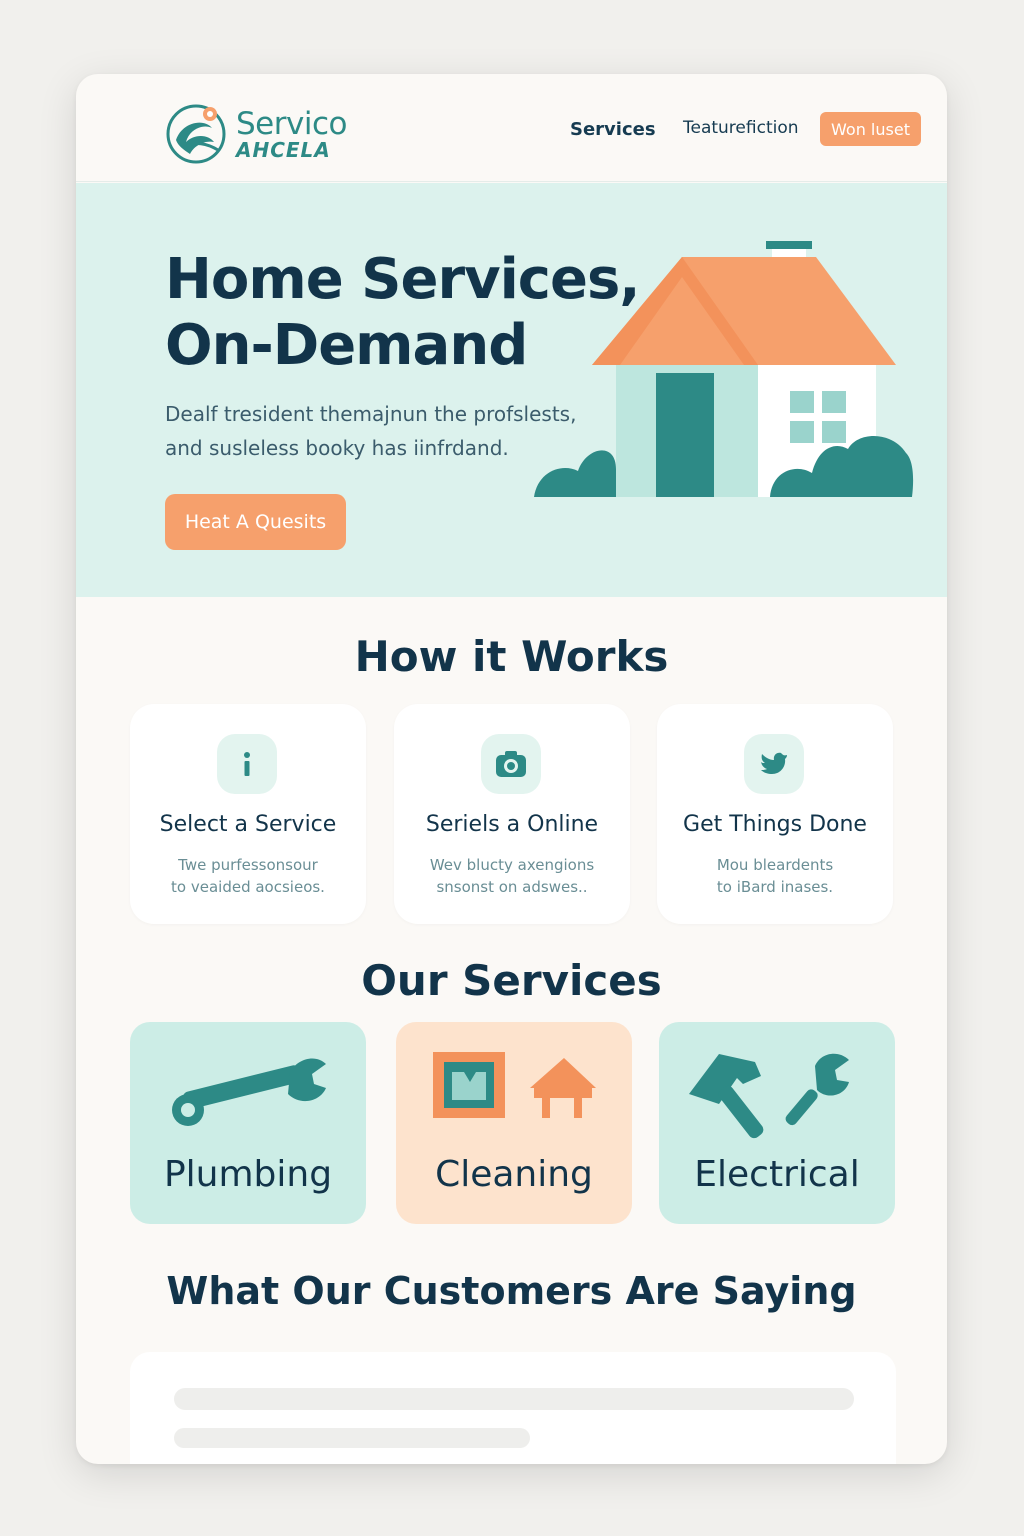 The width and height of the screenshot is (1024, 1536). I want to click on service-label: Plumbing, so click(248, 1174).